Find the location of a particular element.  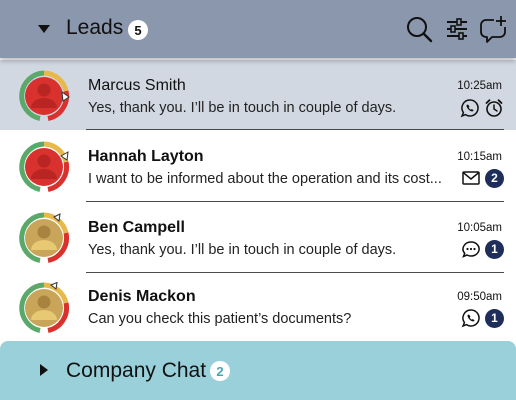

leads-count-badge: 5 is located at coordinates (138, 30).